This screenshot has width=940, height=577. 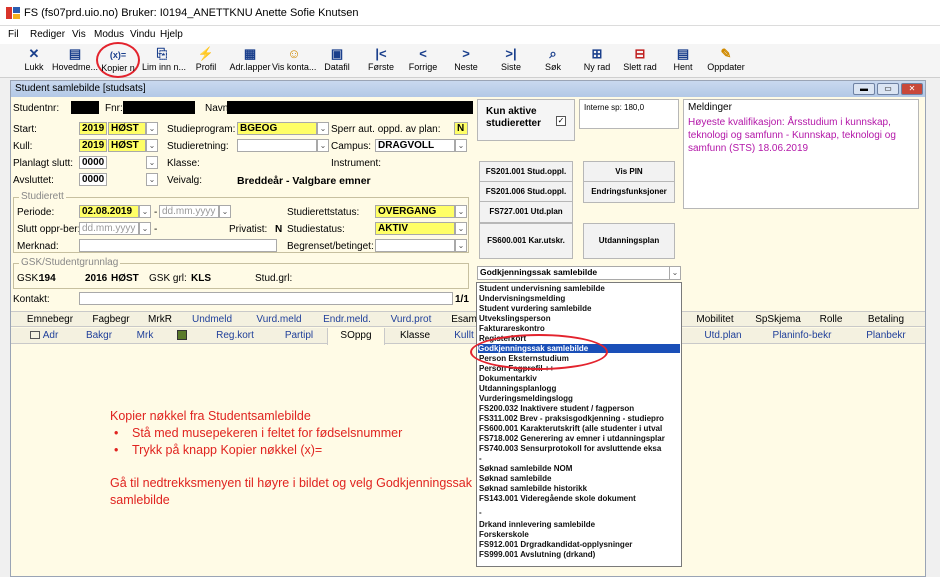 What do you see at coordinates (111, 320) in the screenshot?
I see `tab-fagbegr: Fagbegr` at bounding box center [111, 320].